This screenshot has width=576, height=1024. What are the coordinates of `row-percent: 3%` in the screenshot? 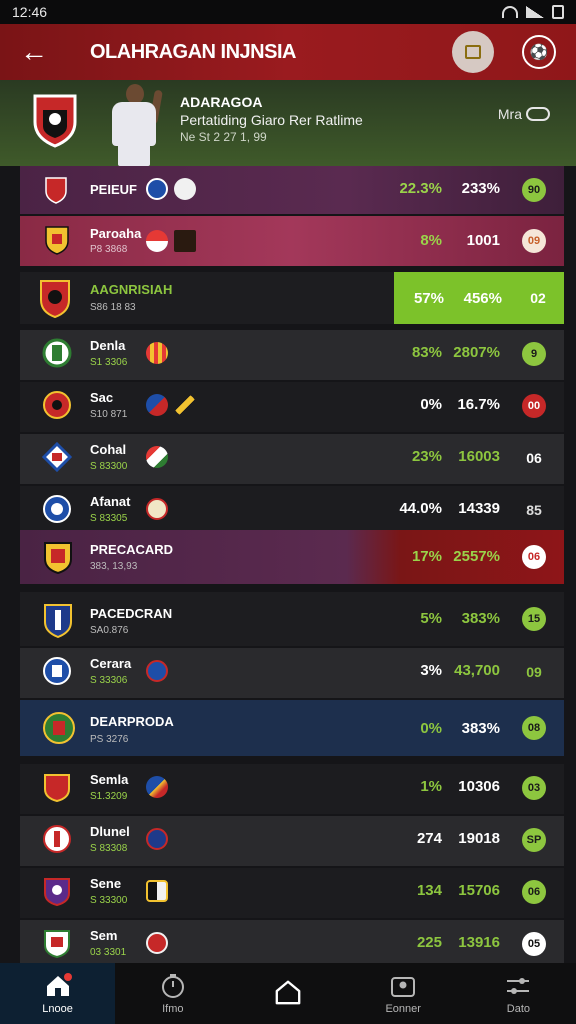 It's located at (431, 670).